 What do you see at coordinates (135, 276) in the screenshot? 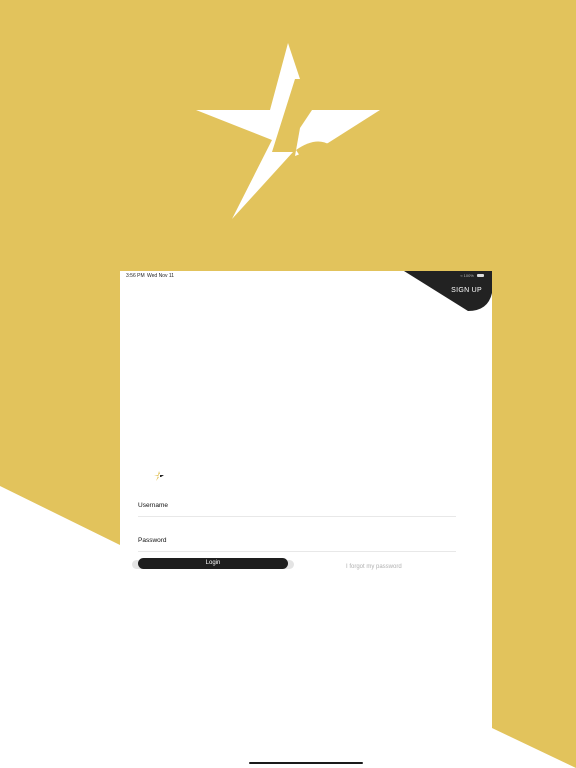
I see `status-time: 3:56 PM` at bounding box center [135, 276].